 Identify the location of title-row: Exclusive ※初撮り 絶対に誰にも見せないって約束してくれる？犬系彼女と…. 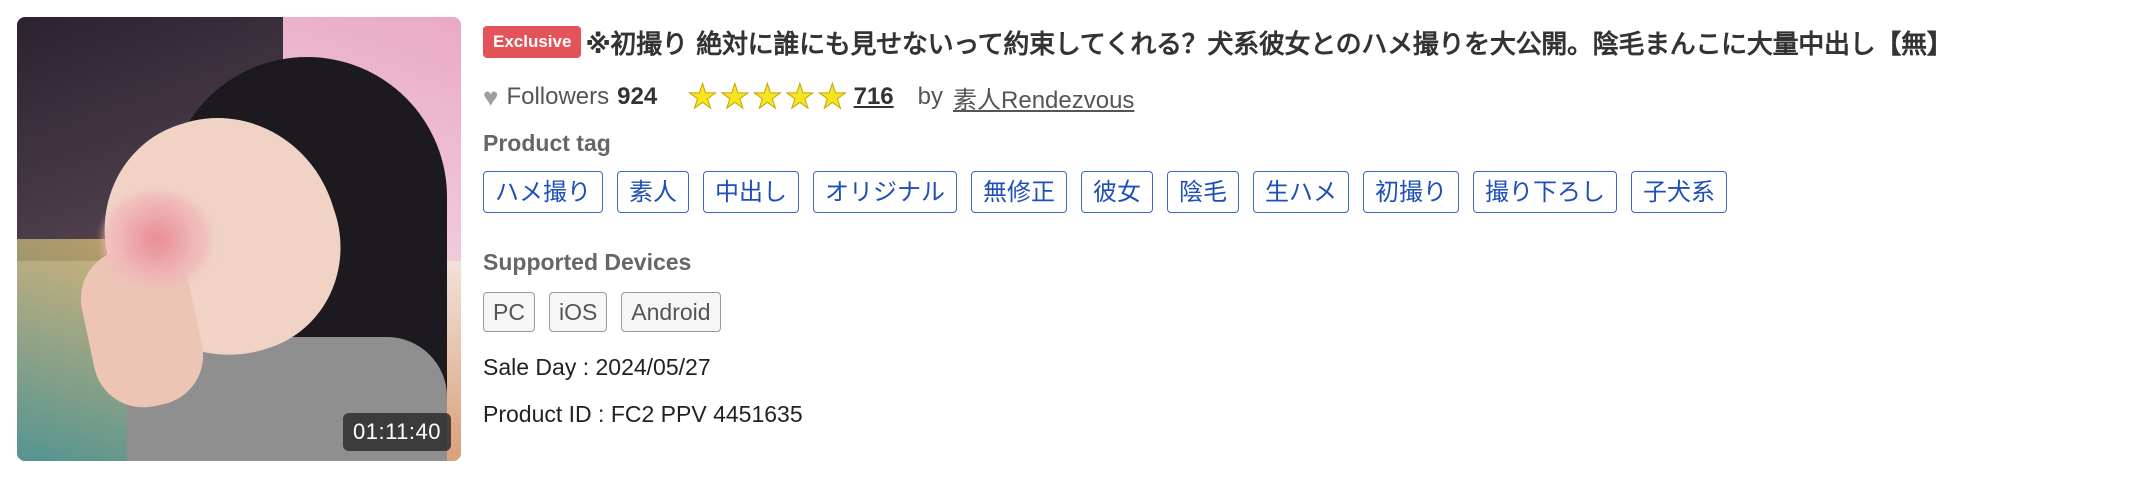
(1303, 42).